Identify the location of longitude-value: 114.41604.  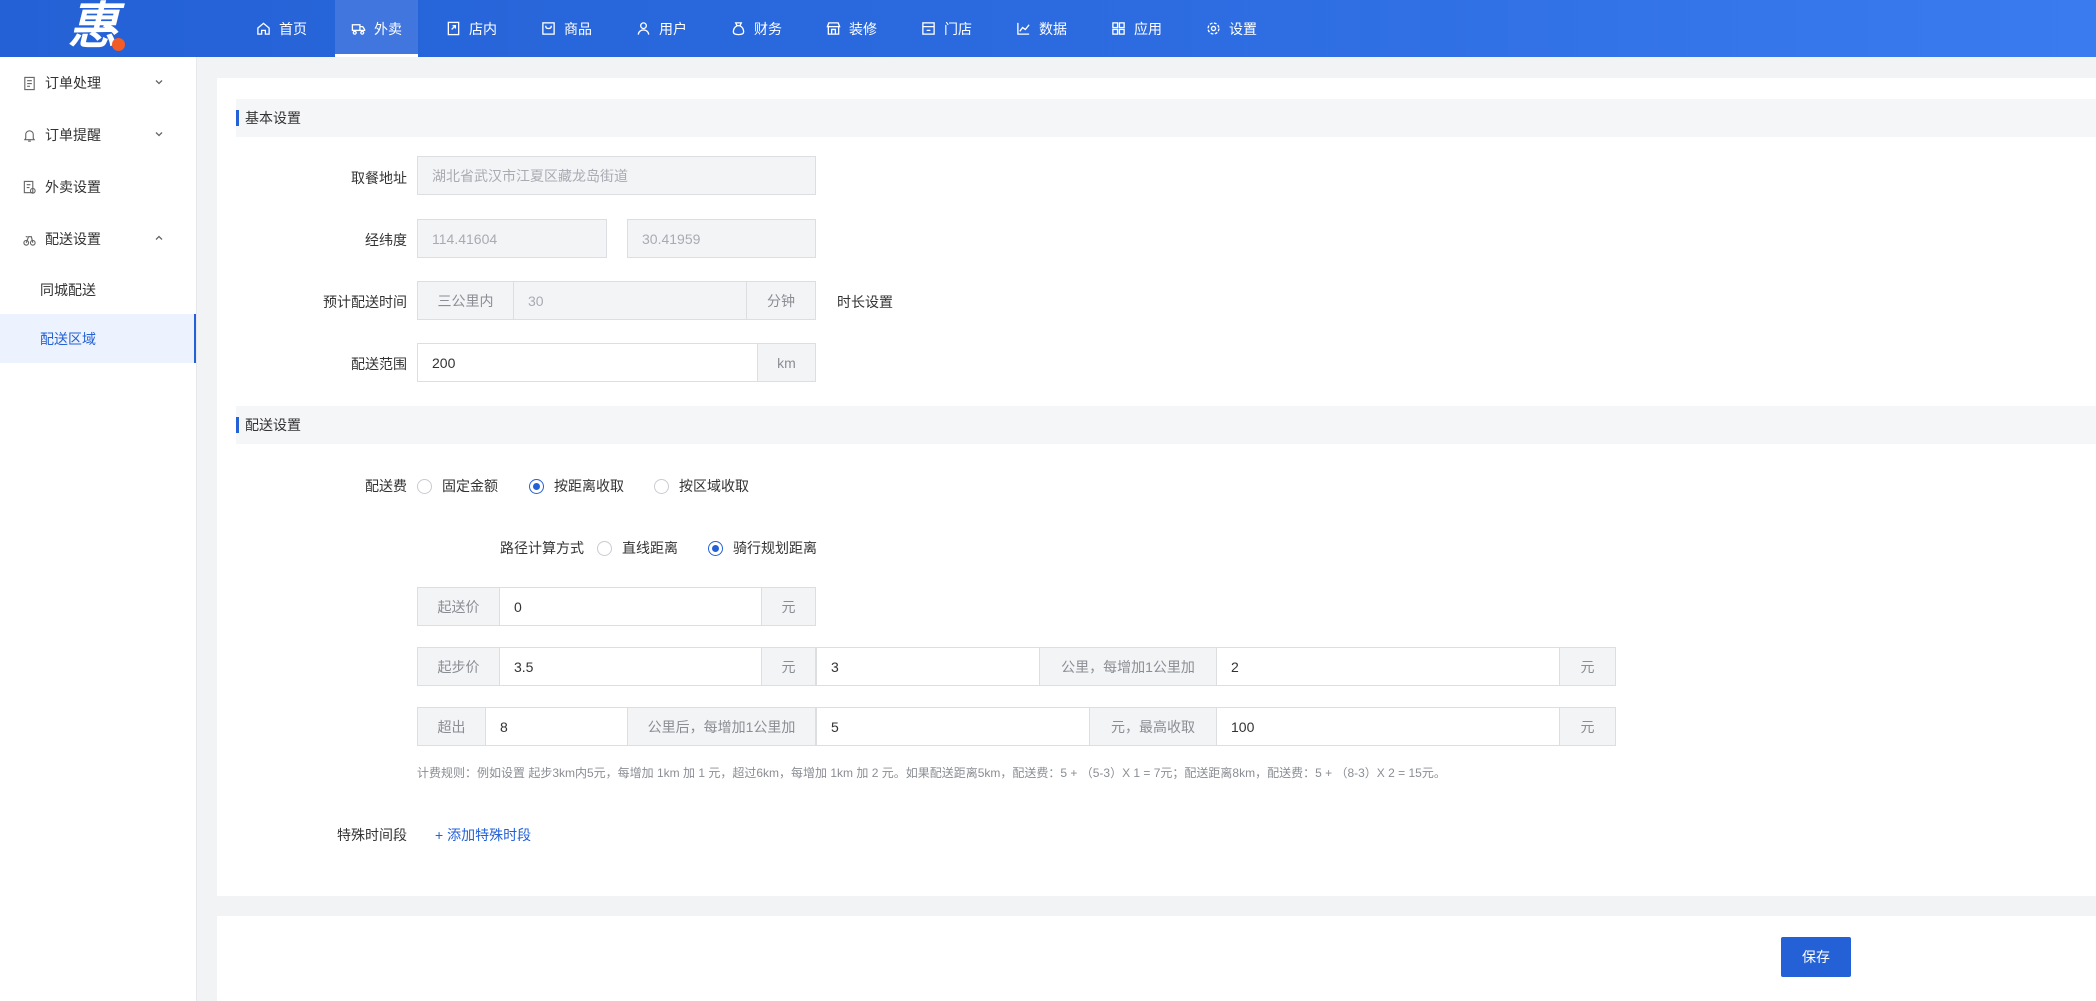
(465, 238).